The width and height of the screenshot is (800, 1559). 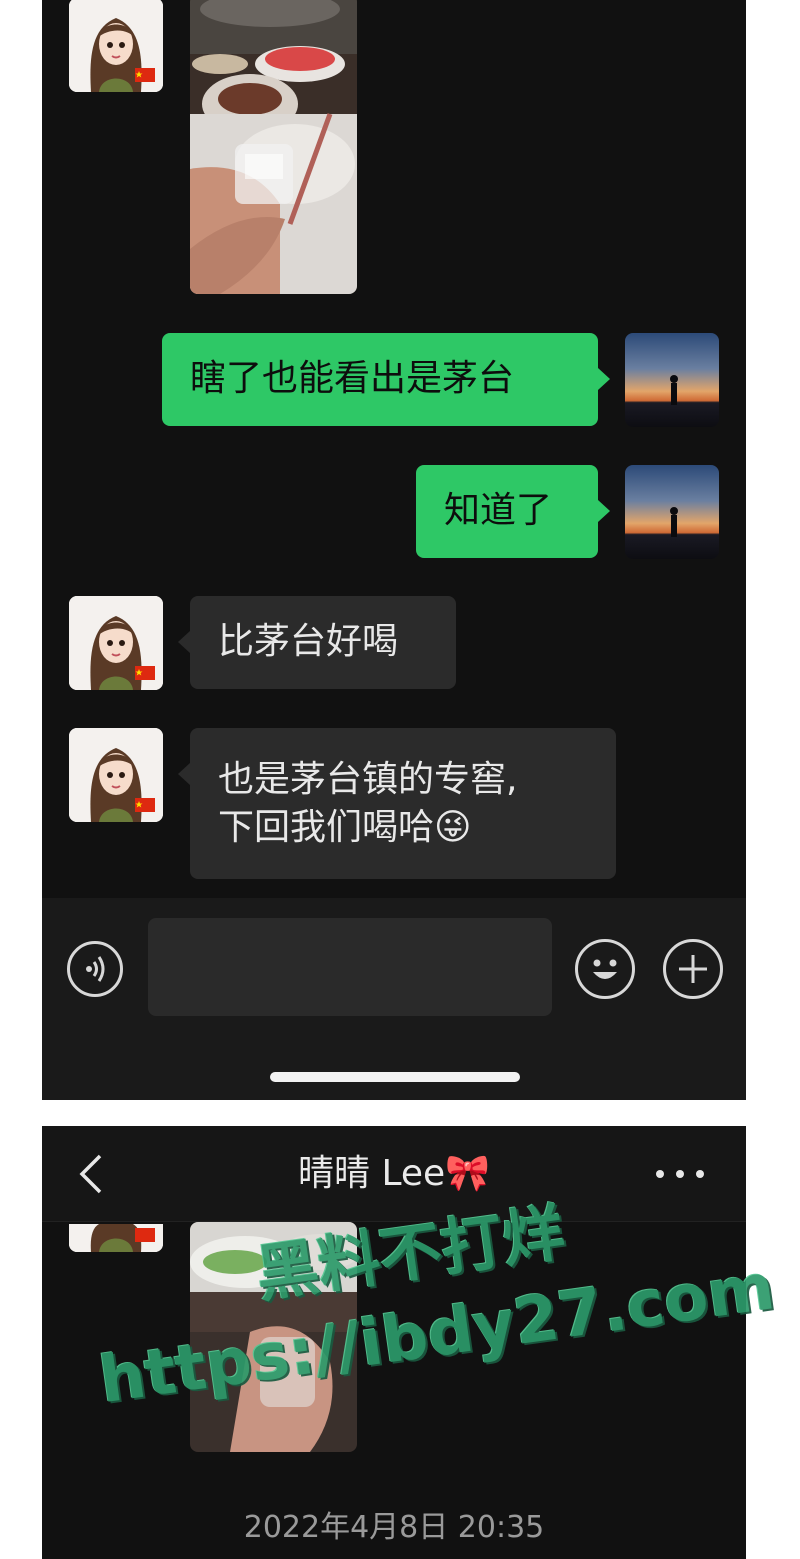 I want to click on emoji-button, so click(x=605, y=969).